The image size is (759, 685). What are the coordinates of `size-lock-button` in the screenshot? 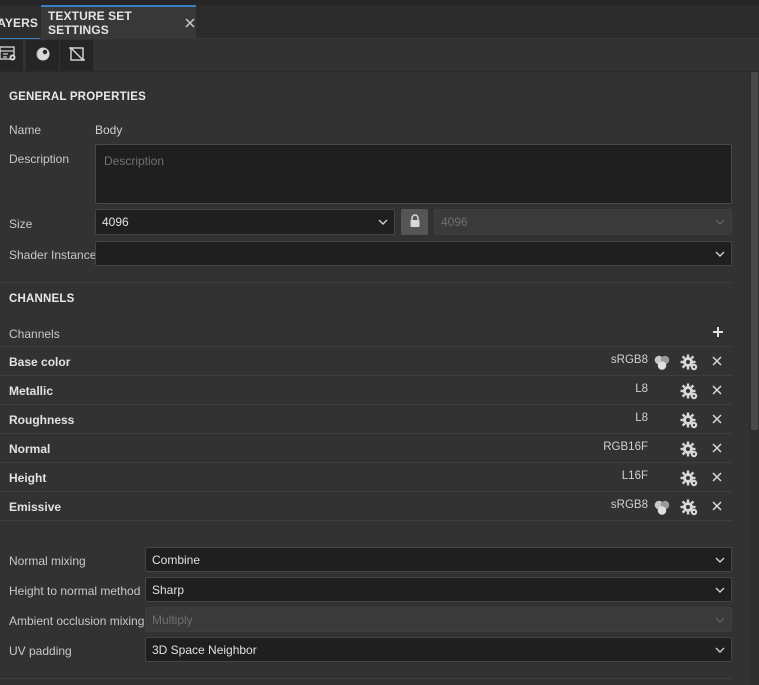 It's located at (414, 222).